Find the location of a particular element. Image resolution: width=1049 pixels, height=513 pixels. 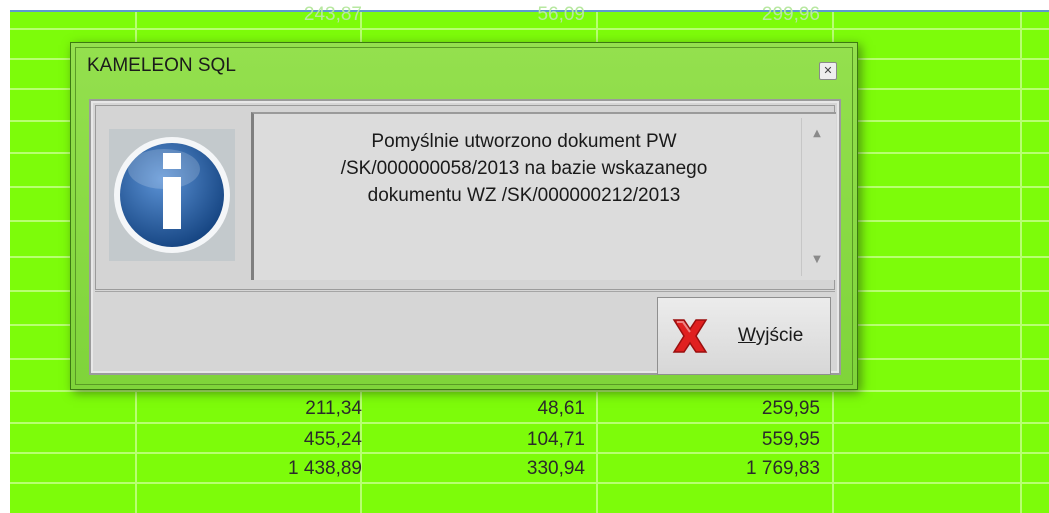

message-line: Pomyślnie utworzono dokument PW is located at coordinates (524, 141).